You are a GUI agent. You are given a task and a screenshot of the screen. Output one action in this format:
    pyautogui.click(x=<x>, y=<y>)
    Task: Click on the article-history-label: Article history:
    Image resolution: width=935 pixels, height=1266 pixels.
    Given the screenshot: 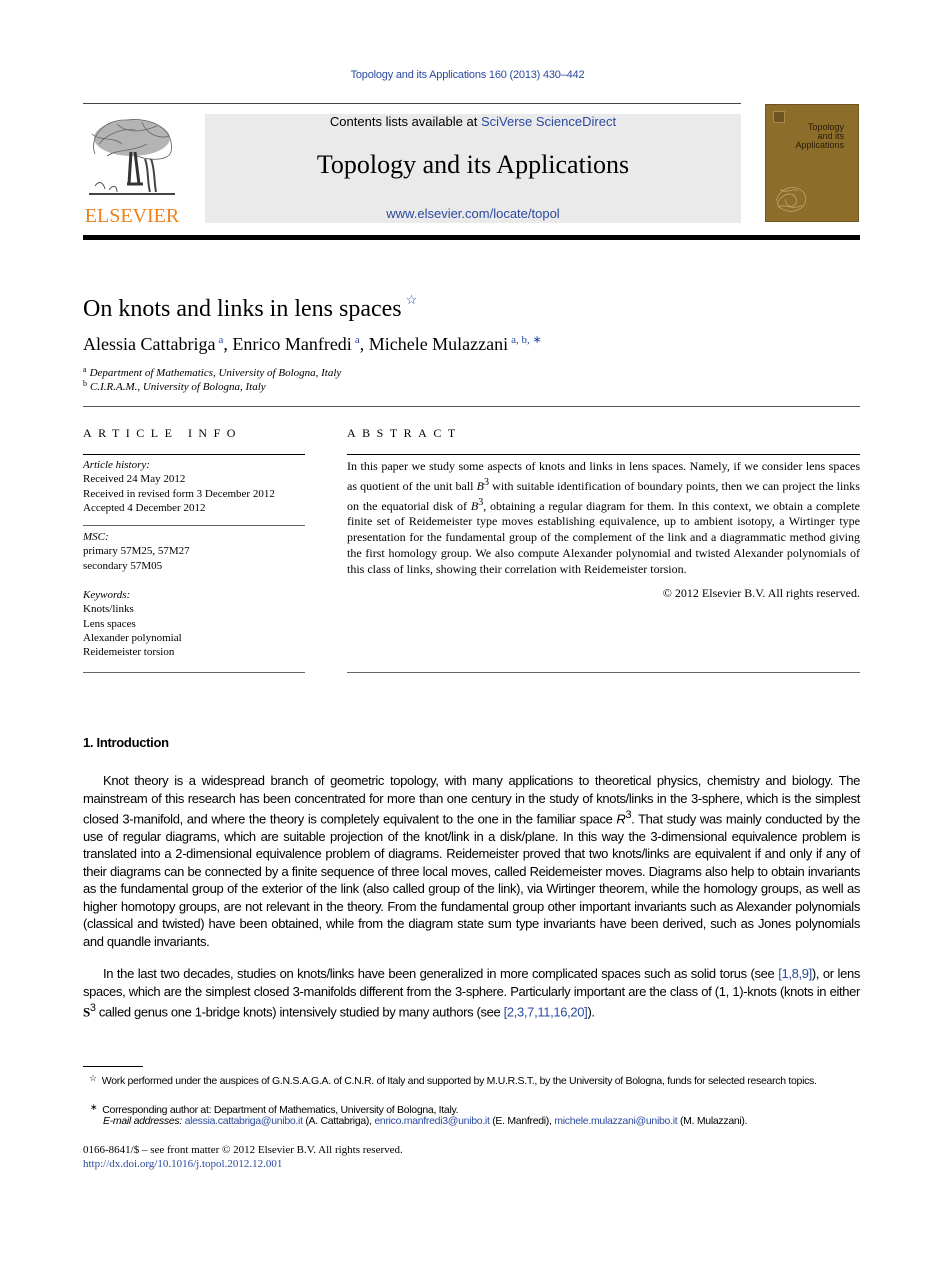 What is the action you would take?
    pyautogui.click(x=116, y=465)
    